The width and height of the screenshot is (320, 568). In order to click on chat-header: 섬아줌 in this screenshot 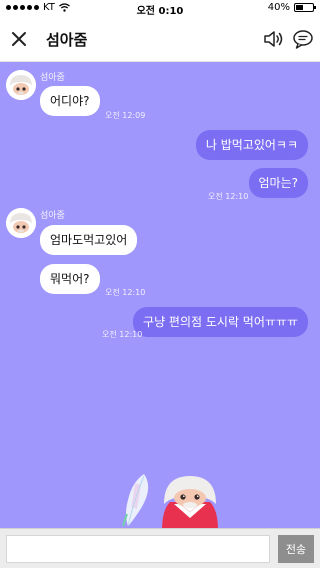, I will do `click(160, 39)`.